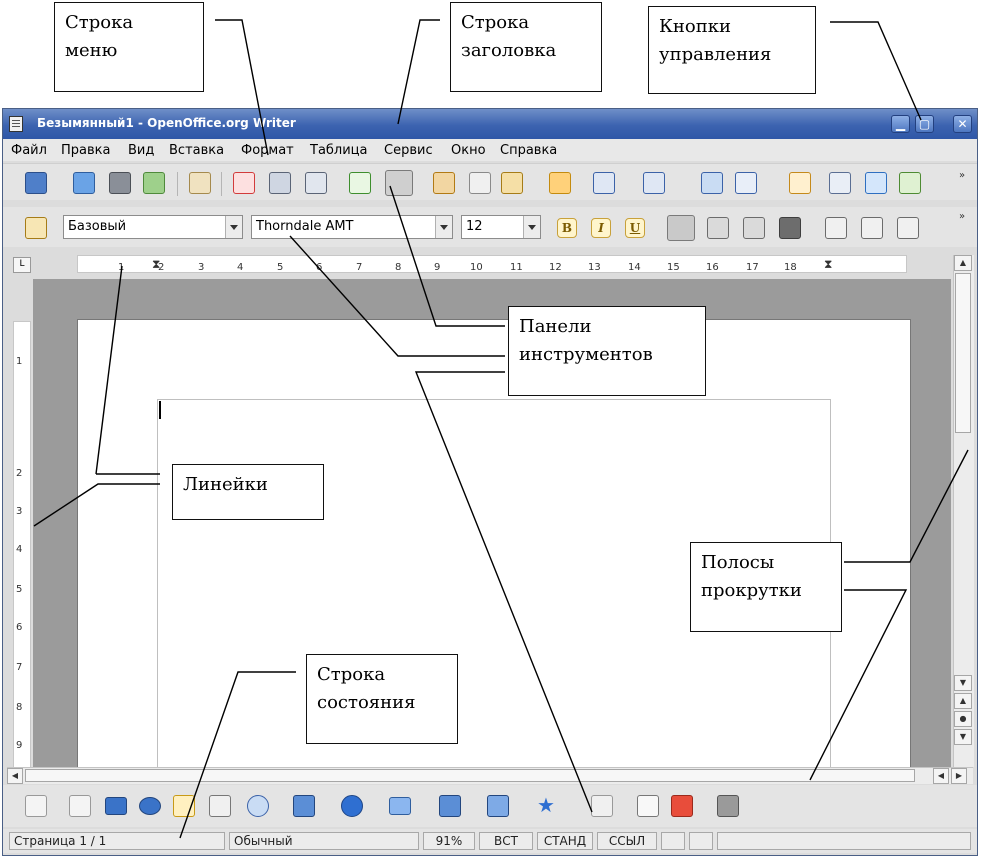  What do you see at coordinates (604, 183) in the screenshot?
I see `undo-icon` at bounding box center [604, 183].